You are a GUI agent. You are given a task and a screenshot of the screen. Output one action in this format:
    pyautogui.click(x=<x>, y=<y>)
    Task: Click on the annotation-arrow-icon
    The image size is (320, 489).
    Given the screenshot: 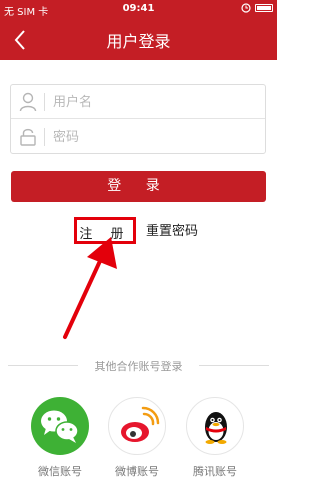 What is the action you would take?
    pyautogui.click(x=90, y=288)
    